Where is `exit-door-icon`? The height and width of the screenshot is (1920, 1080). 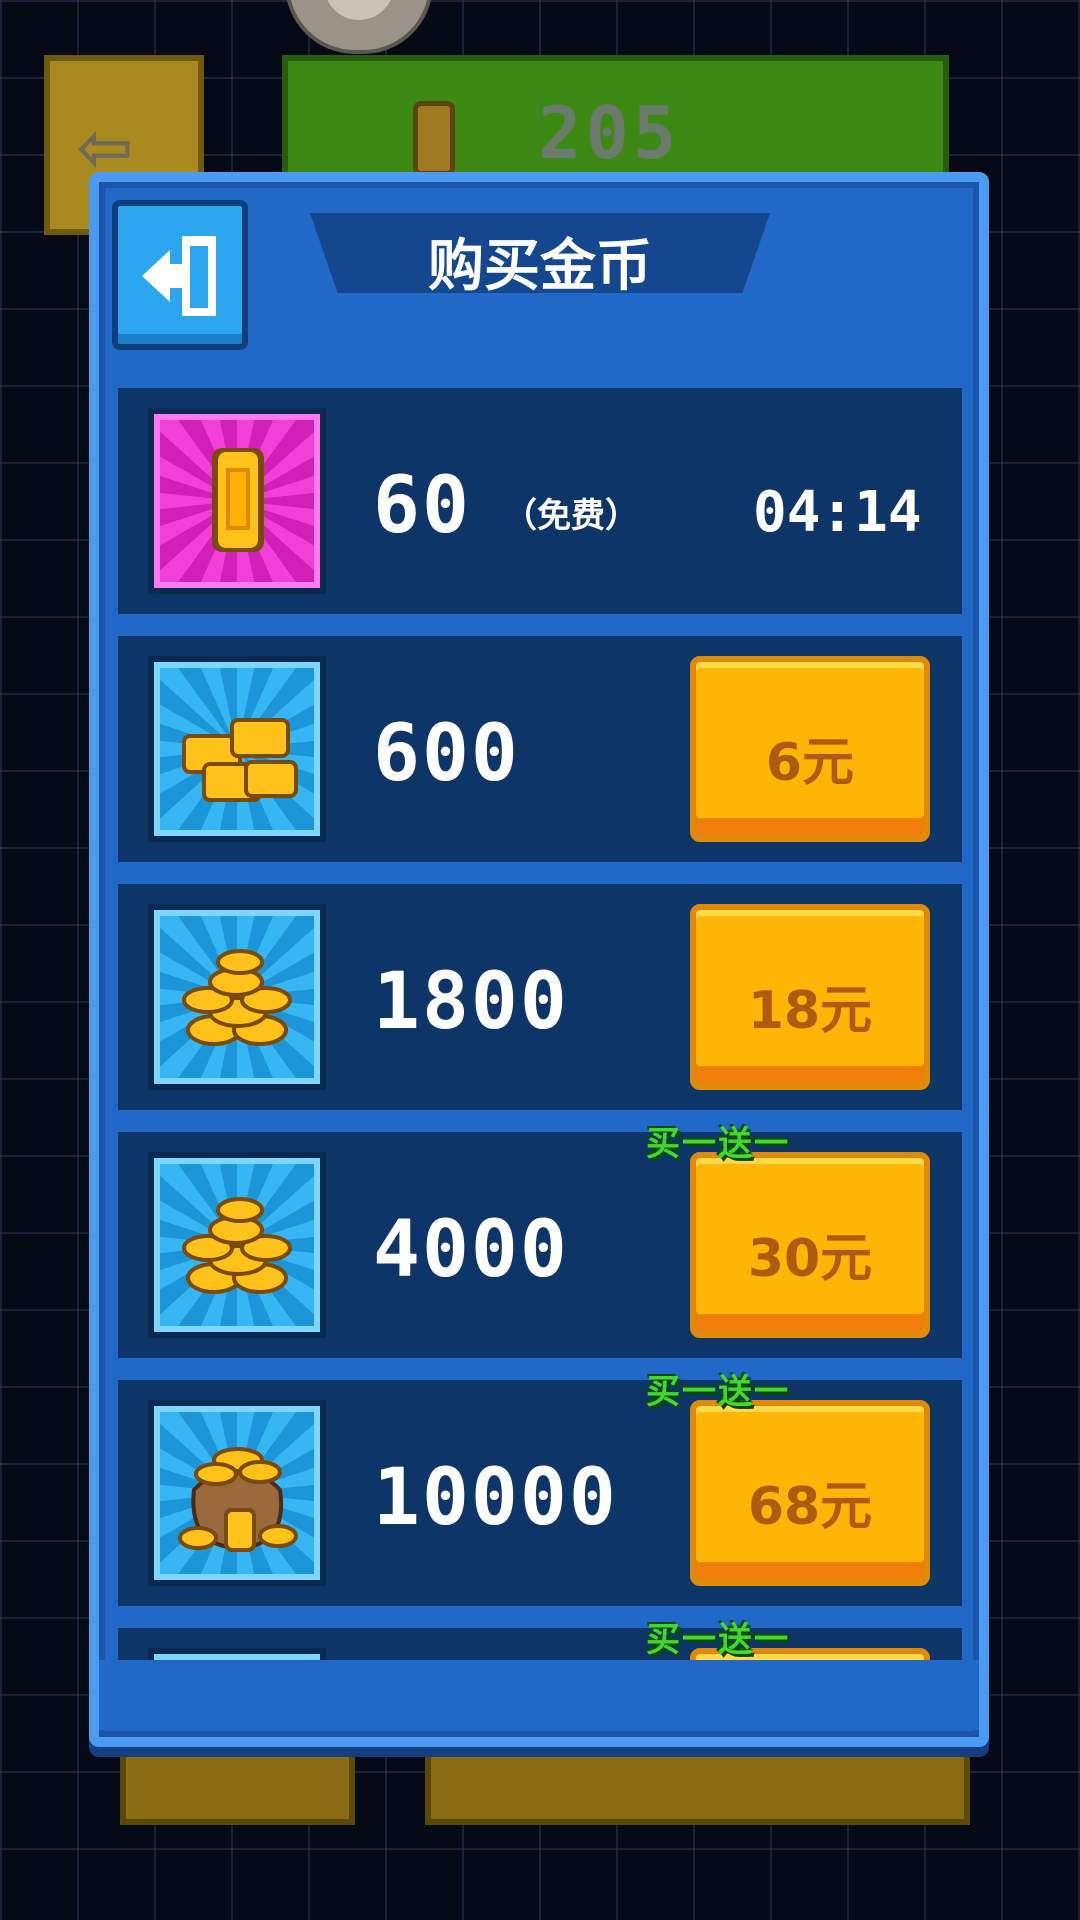
exit-door-icon is located at coordinates (179, 276).